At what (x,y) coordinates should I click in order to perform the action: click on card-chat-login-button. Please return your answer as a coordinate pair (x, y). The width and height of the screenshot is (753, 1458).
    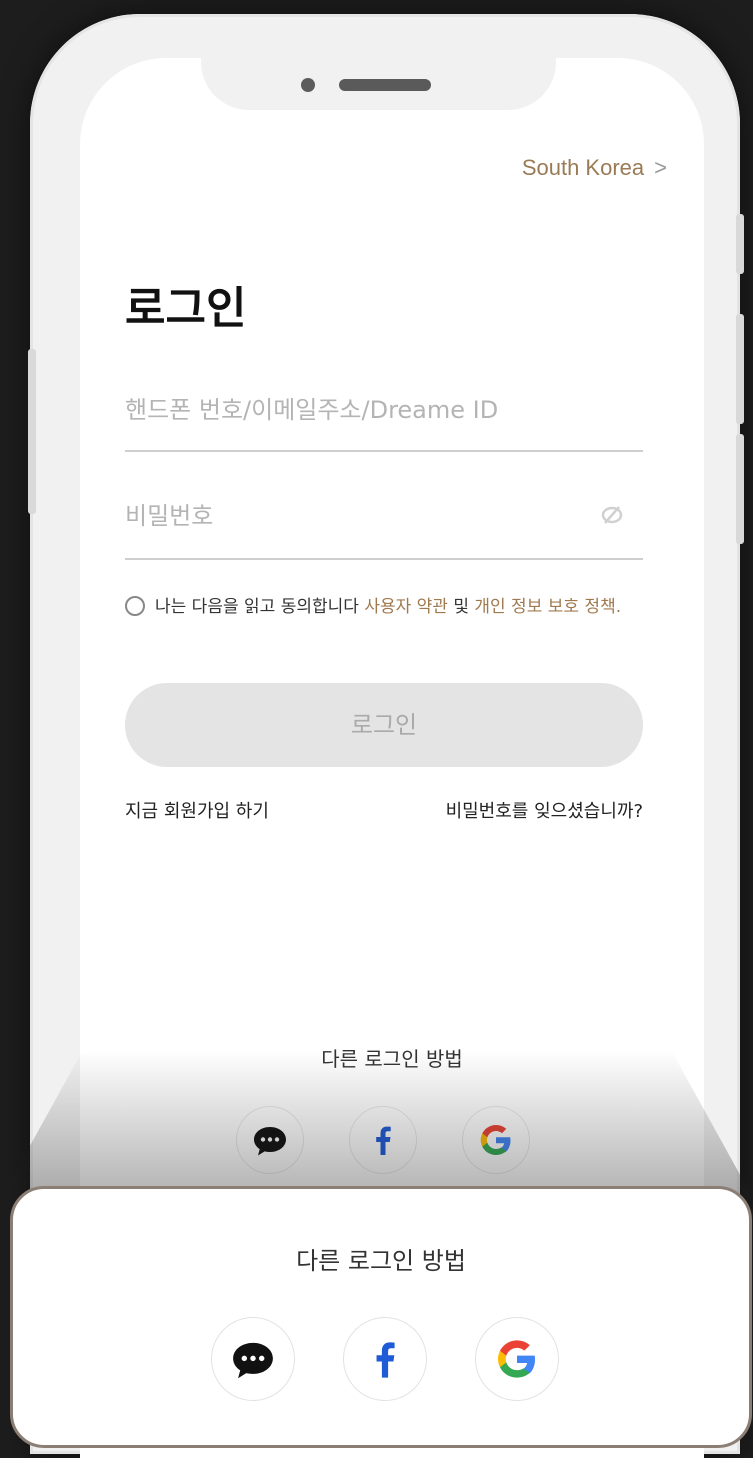
    Looking at the image, I should click on (253, 1359).